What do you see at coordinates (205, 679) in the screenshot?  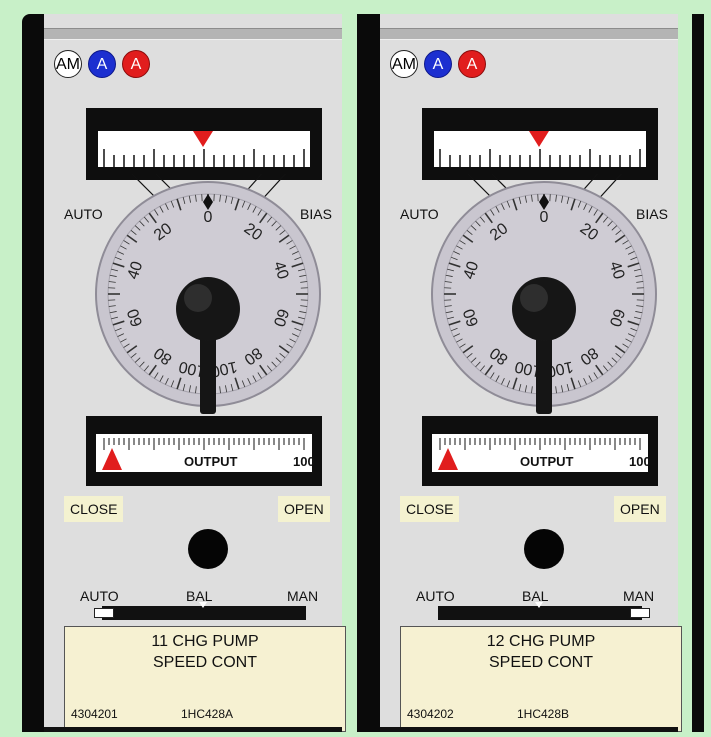 I see `nameplate: 11 CHG PUMP SPEED CONT 4304201 1HC428A` at bounding box center [205, 679].